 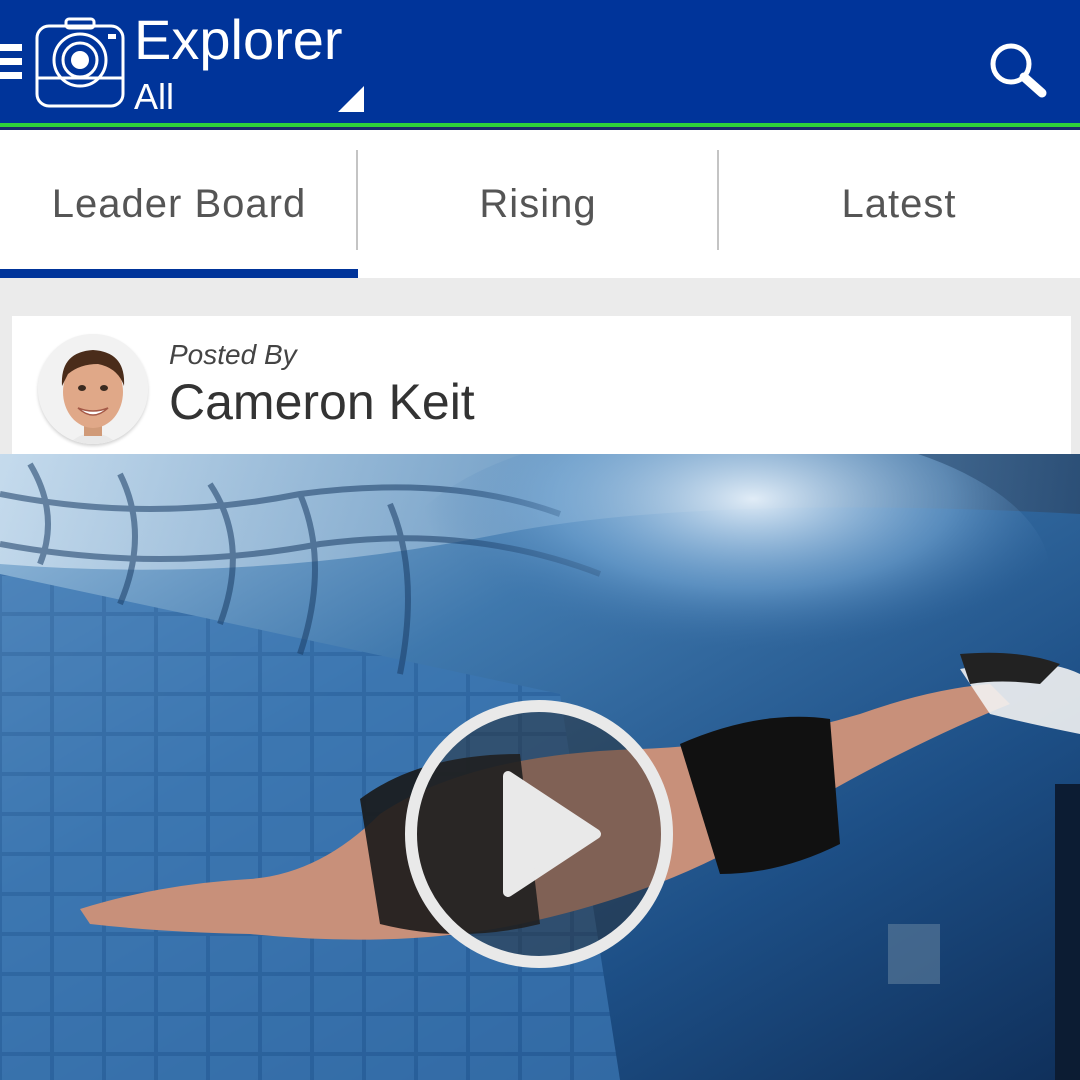 What do you see at coordinates (540, 61) in the screenshot?
I see `action-bar: Explorer All` at bounding box center [540, 61].